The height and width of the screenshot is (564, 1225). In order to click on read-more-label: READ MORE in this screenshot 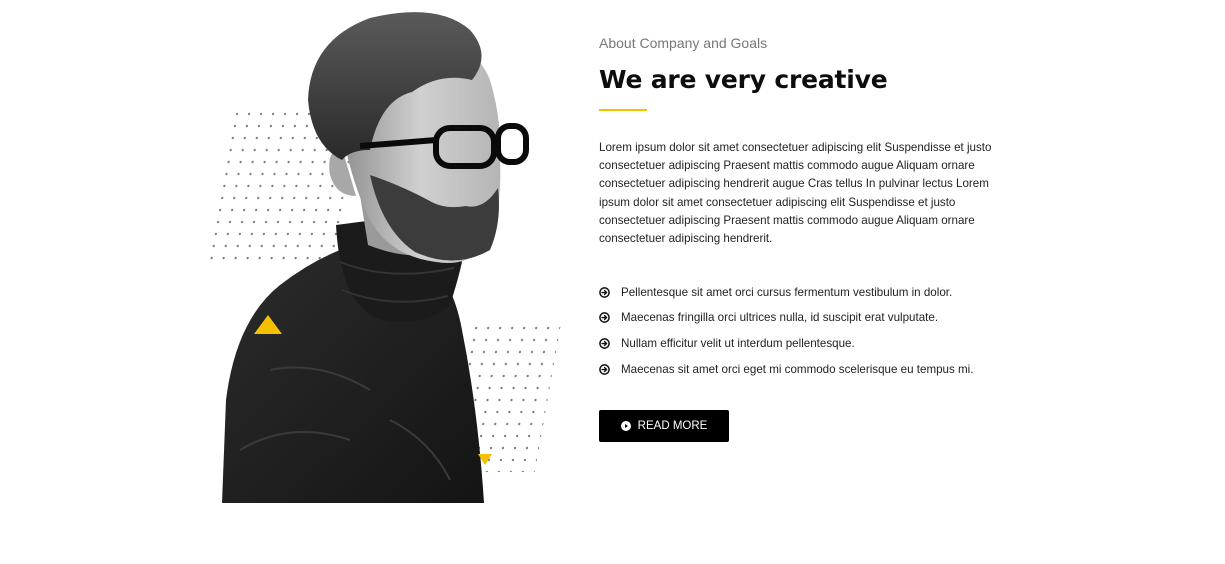, I will do `click(672, 425)`.